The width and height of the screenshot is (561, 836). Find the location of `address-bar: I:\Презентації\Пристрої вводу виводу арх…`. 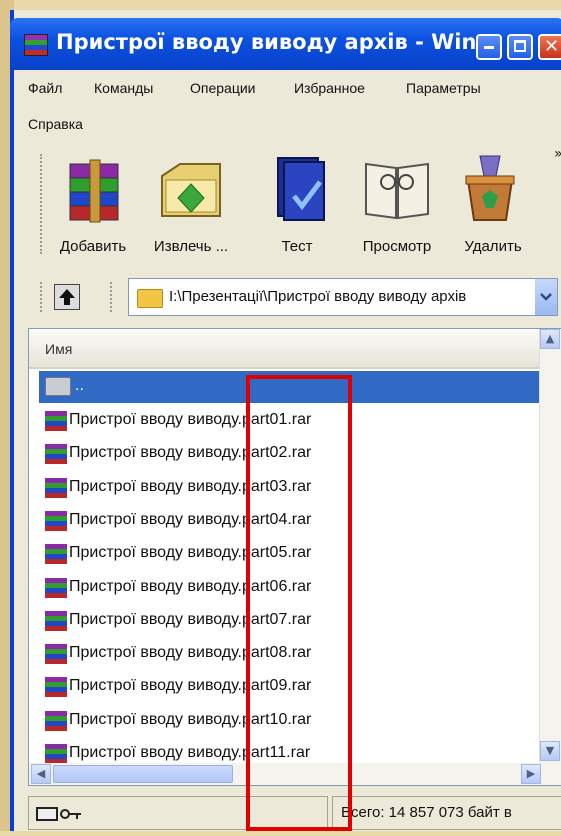

address-bar: I:\Презентації\Пристрої вводу виводу арх… is located at coordinates (289, 299).